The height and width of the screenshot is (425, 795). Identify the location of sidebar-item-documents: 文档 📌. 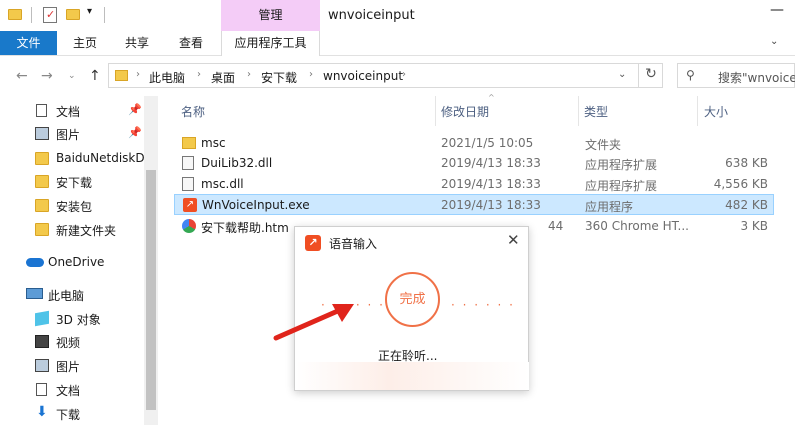
(72, 111).